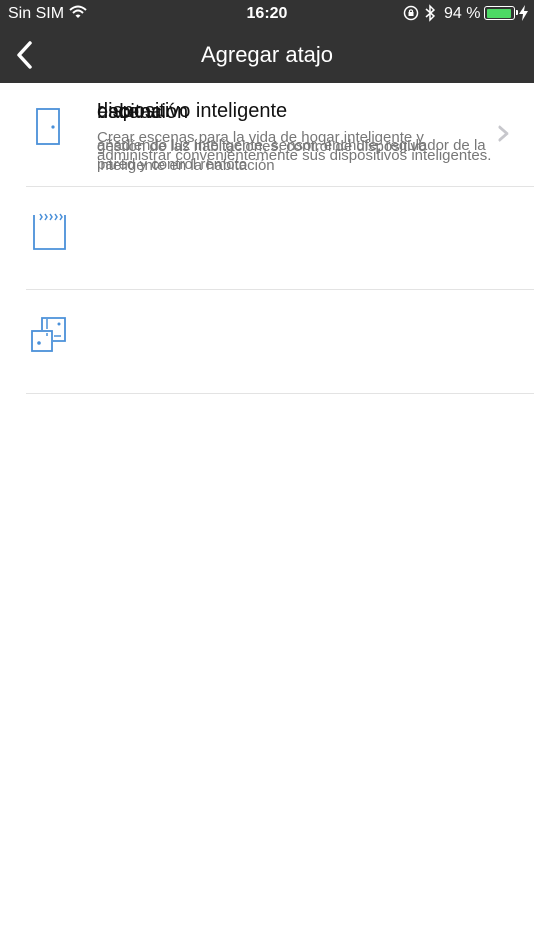 The height and width of the screenshot is (950, 534). I want to click on bluetooth-icon, so click(430, 13).